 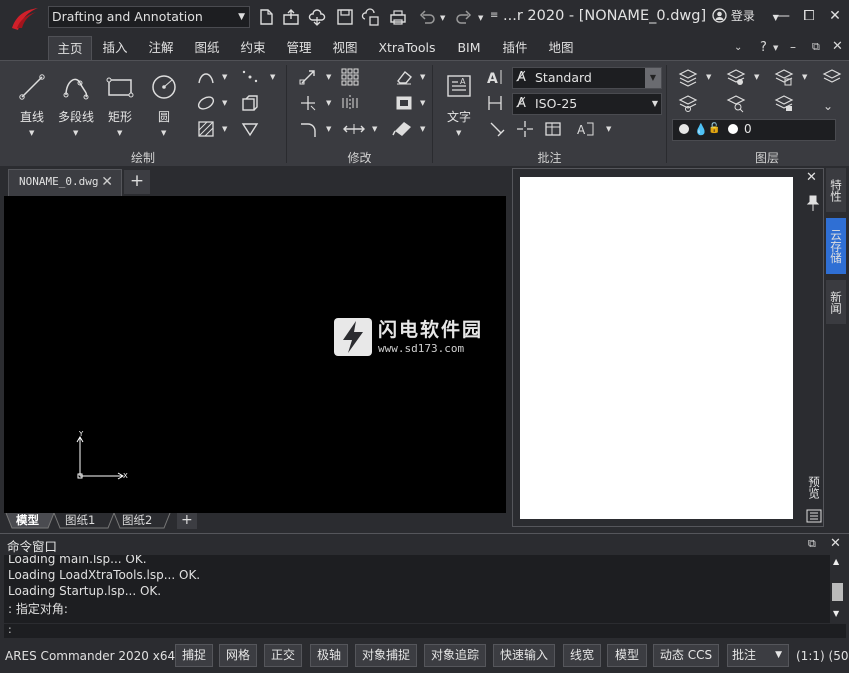 I want to click on ares-logo-icon, so click(x=24, y=19).